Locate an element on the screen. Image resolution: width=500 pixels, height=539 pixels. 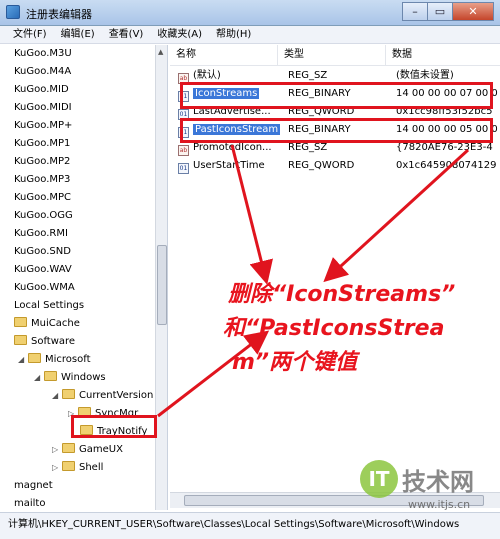
menu-edit: 编辑(E) is located at coordinates (78, 34).